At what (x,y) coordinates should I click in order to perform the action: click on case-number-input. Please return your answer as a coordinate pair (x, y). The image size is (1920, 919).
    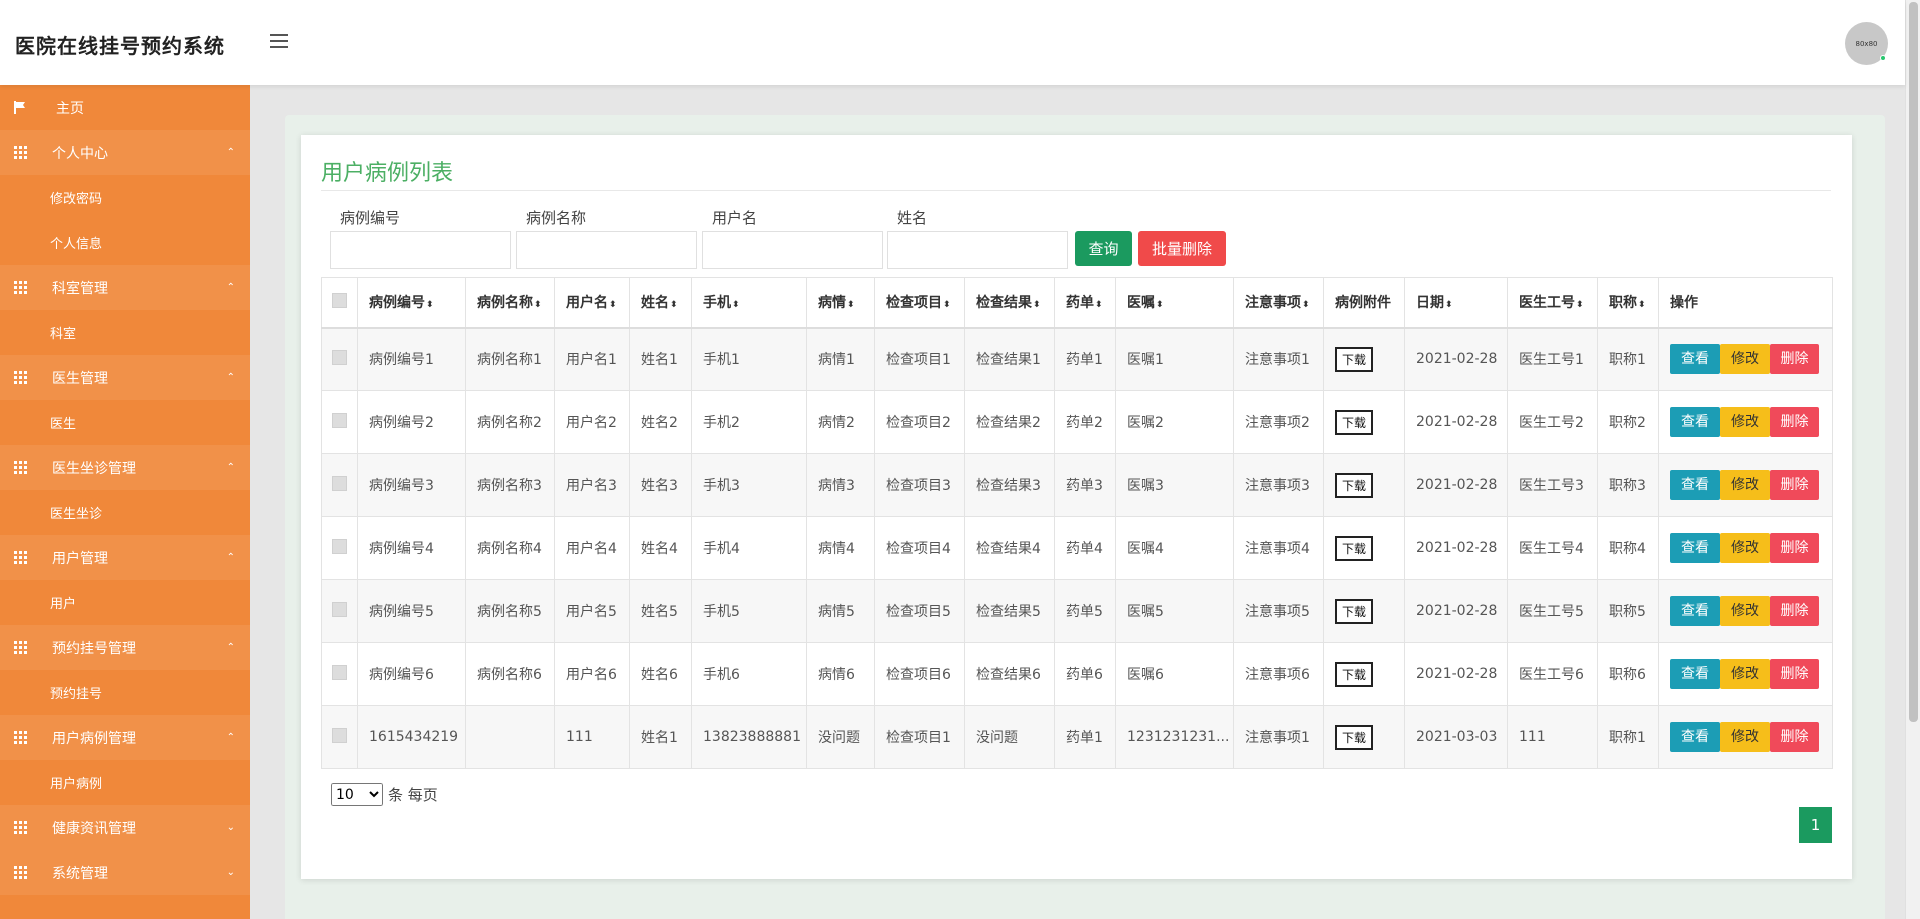
    Looking at the image, I should click on (420, 250).